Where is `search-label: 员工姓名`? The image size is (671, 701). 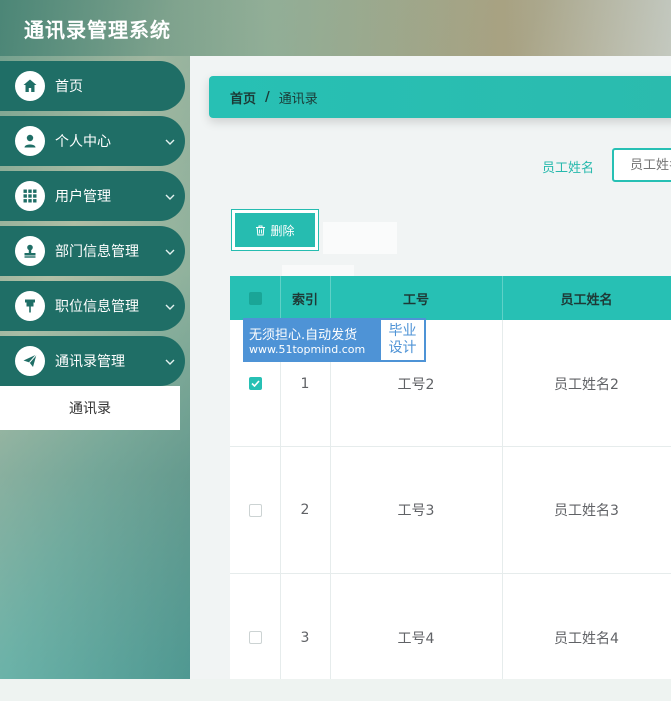
search-label: 员工姓名 is located at coordinates (568, 168).